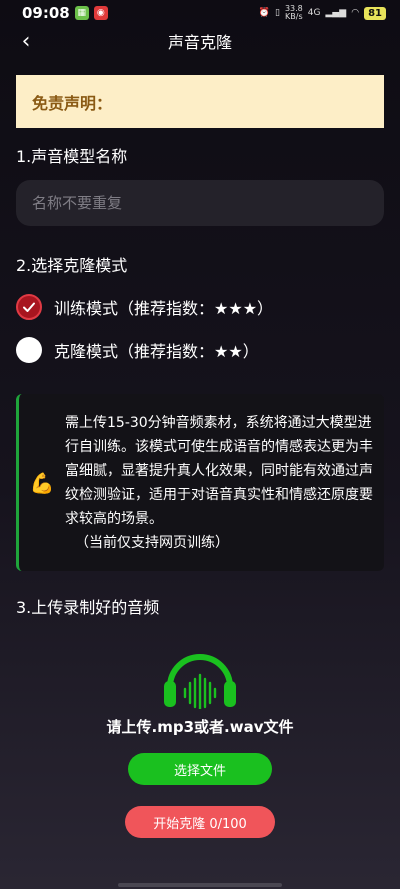 The height and width of the screenshot is (889, 400). What do you see at coordinates (200, 822) in the screenshot?
I see `start-clone-button: 开始克隆 0/100` at bounding box center [200, 822].